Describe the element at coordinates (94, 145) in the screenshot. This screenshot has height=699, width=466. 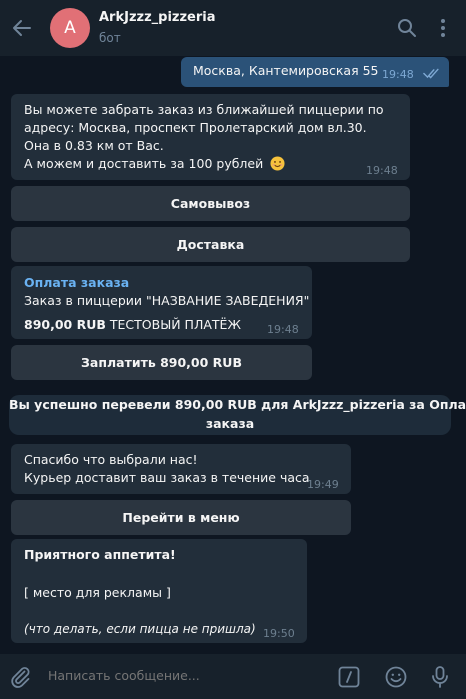
I see `message-line: Она в 0.83 км от Вас.` at that location.